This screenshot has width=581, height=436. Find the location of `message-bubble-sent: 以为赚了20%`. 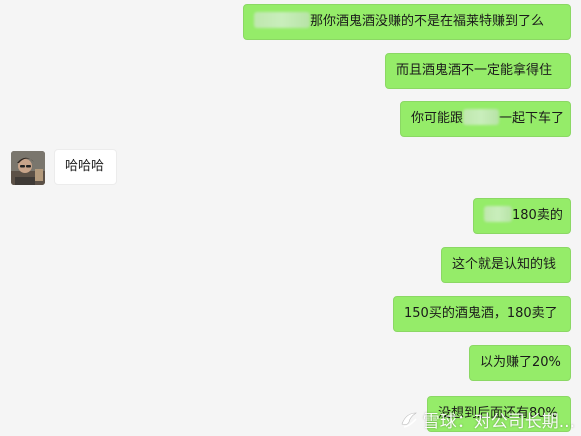

message-bubble-sent: 以为赚了20% is located at coordinates (520, 363).